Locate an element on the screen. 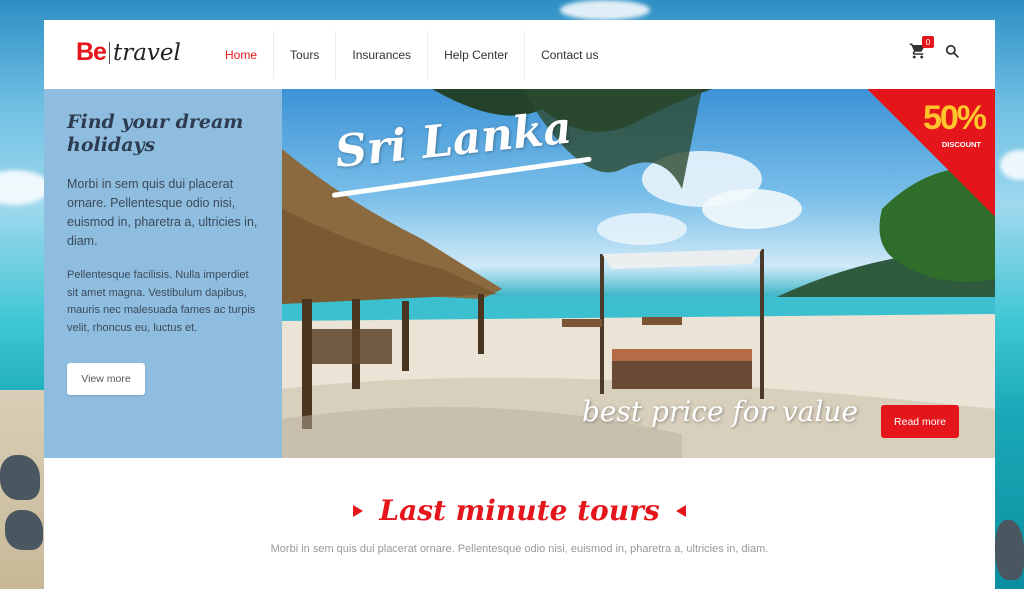 The image size is (1024, 589). logo: Be travel is located at coordinates (128, 52).